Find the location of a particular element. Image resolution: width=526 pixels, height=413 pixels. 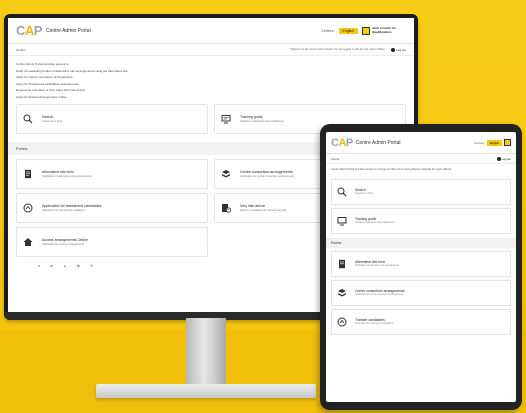

logout-button: Log out is located at coordinates (398, 49).